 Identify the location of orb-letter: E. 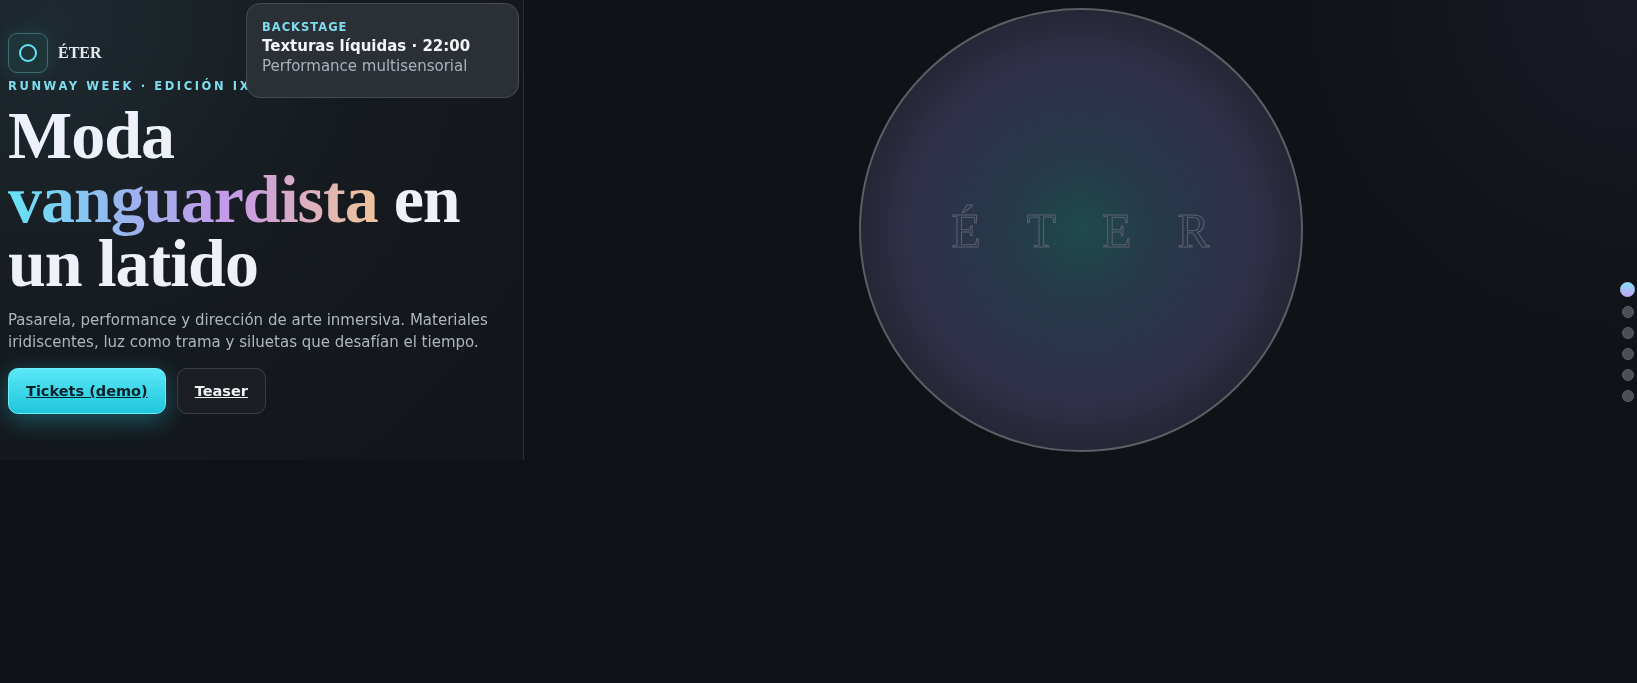
(1117, 230).